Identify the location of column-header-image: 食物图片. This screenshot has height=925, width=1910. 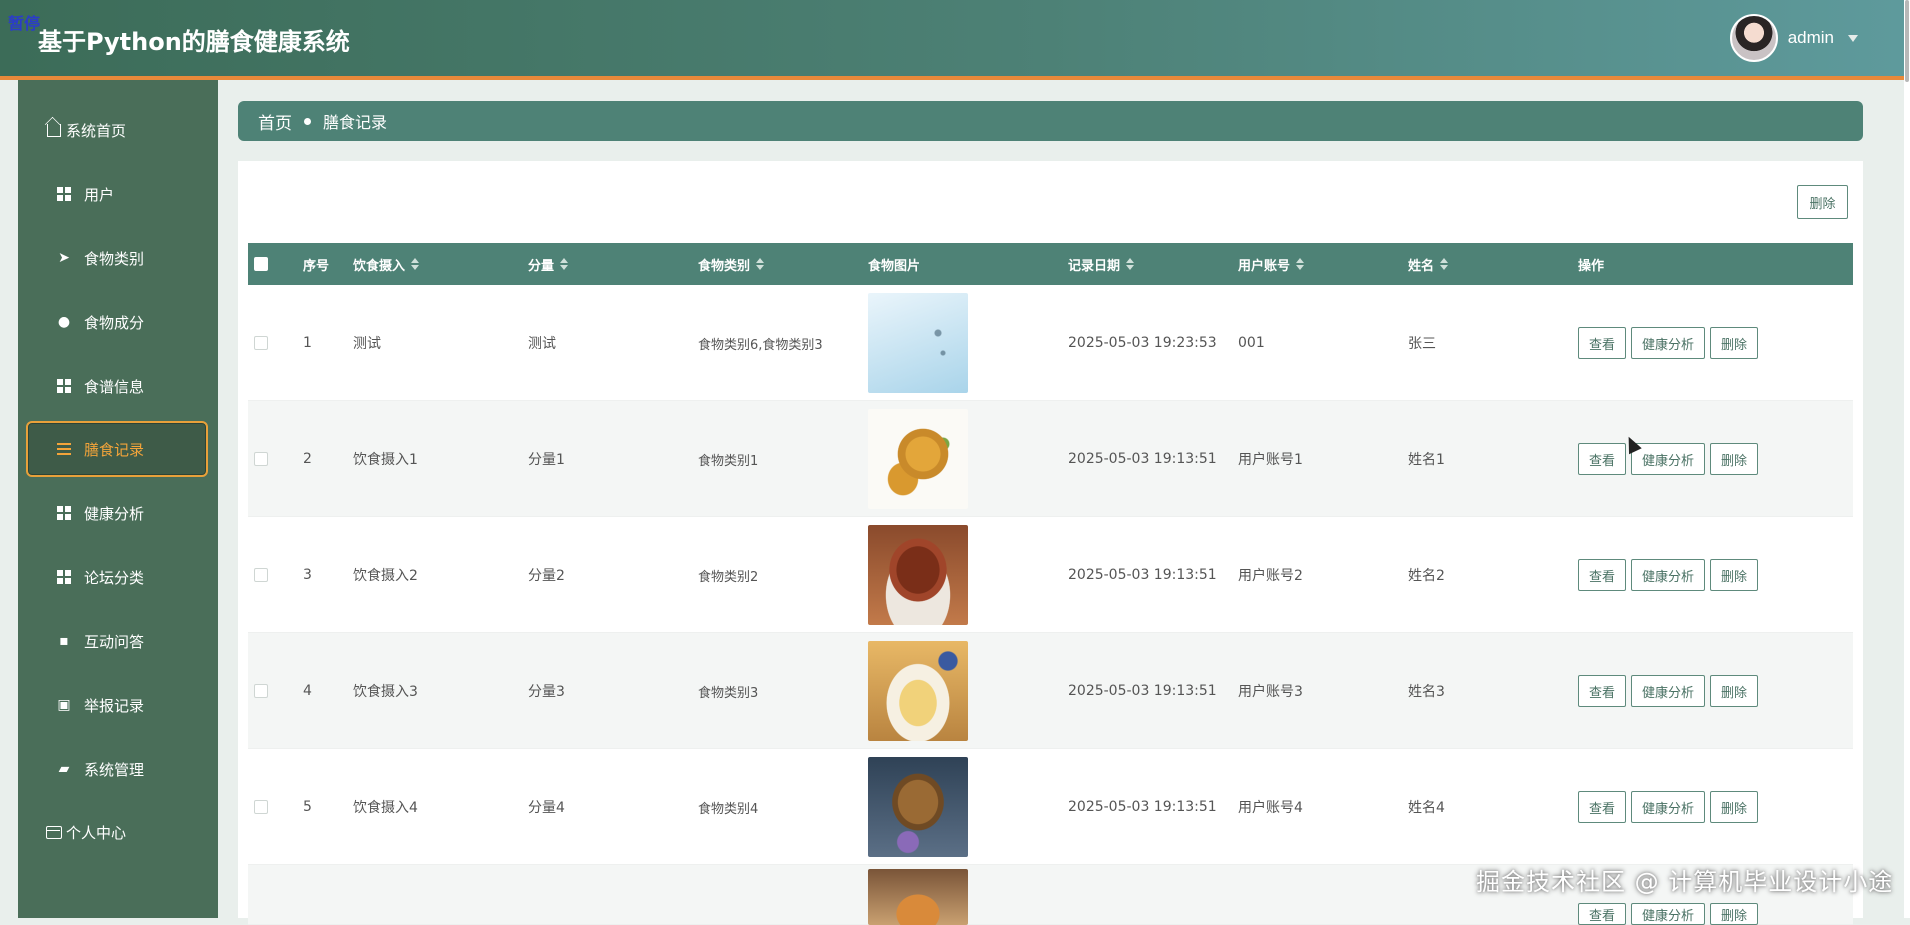
(894, 266).